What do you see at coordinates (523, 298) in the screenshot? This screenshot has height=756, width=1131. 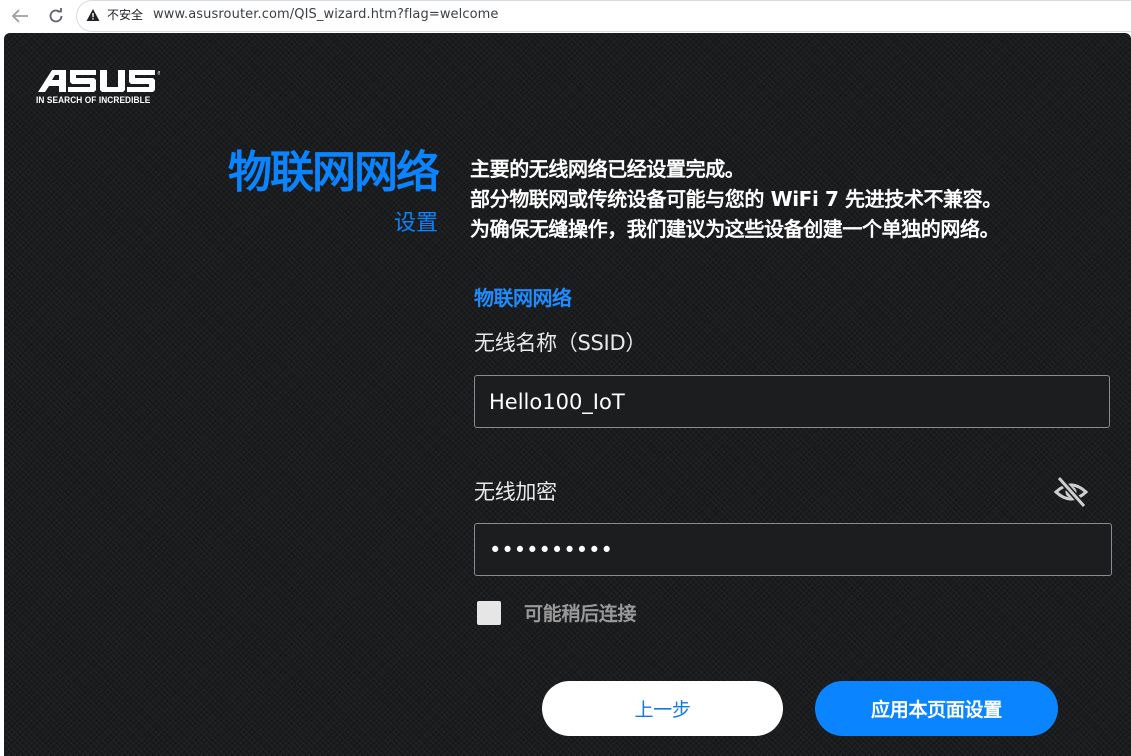 I see `iot-section-title: 物联网网络` at bounding box center [523, 298].